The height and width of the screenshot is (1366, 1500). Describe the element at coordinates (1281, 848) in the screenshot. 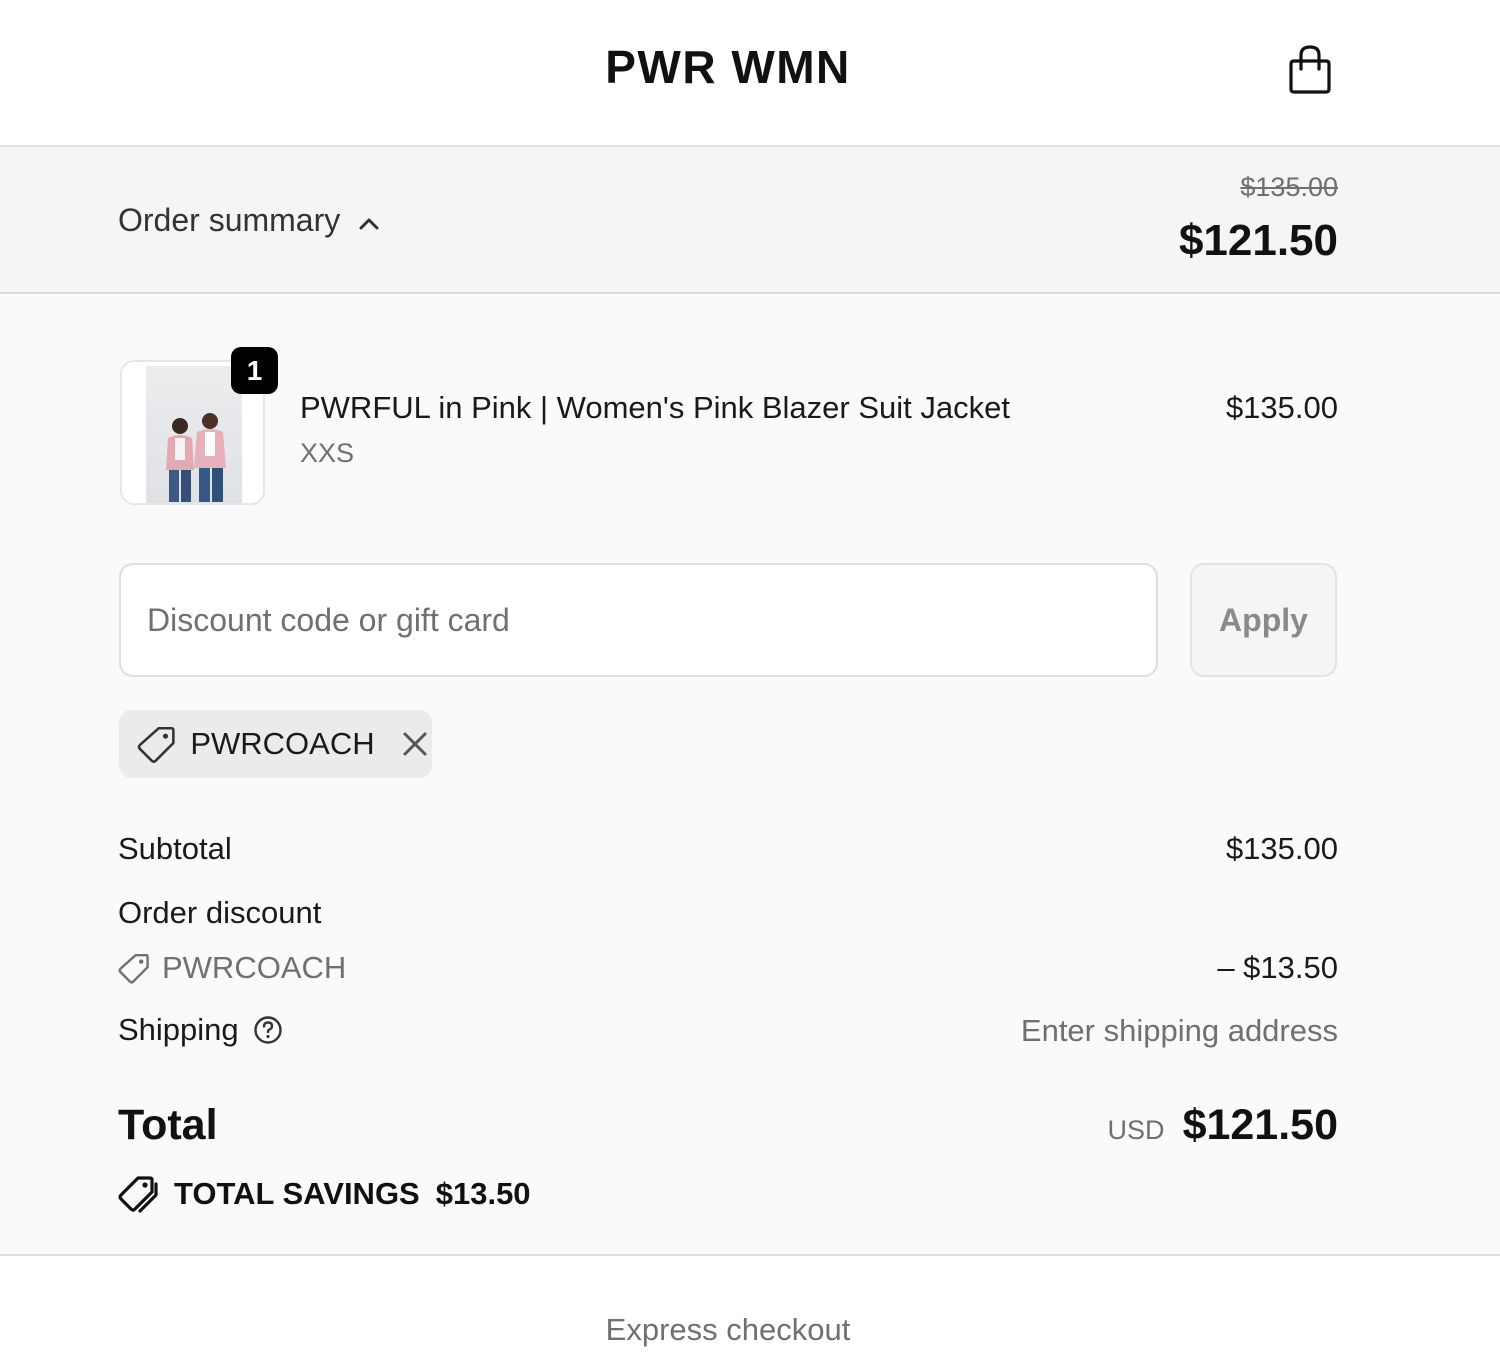

I see `subtotal-value: $135.00` at that location.